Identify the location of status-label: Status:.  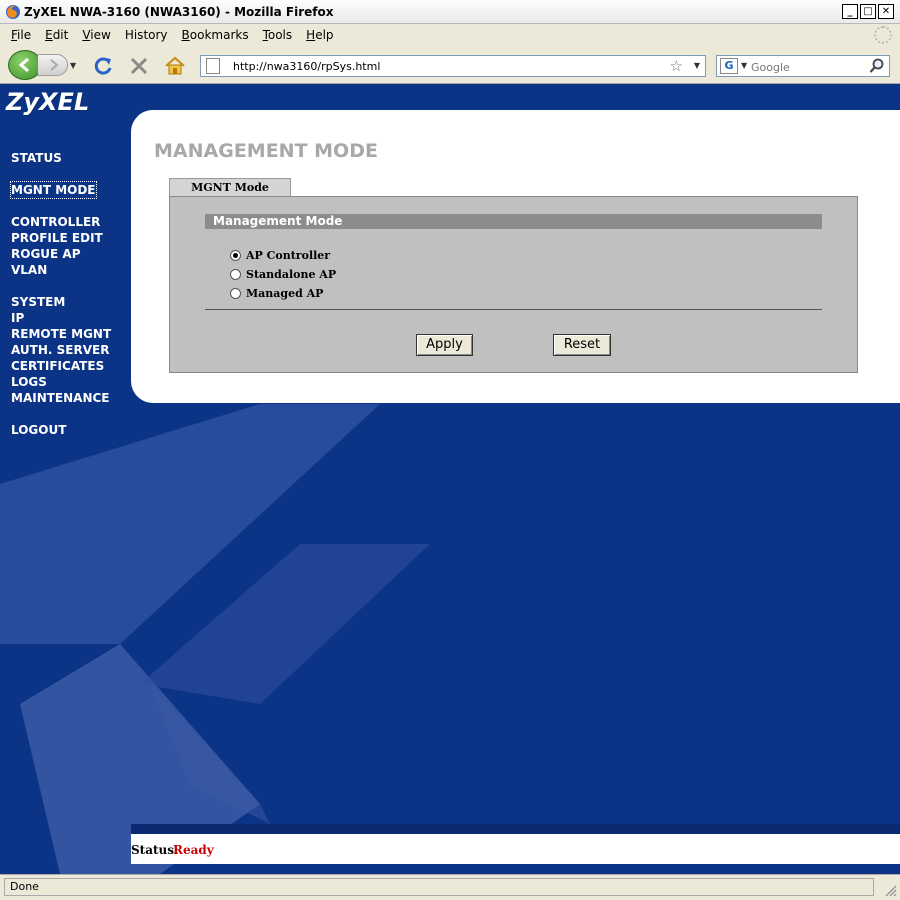
(155, 850).